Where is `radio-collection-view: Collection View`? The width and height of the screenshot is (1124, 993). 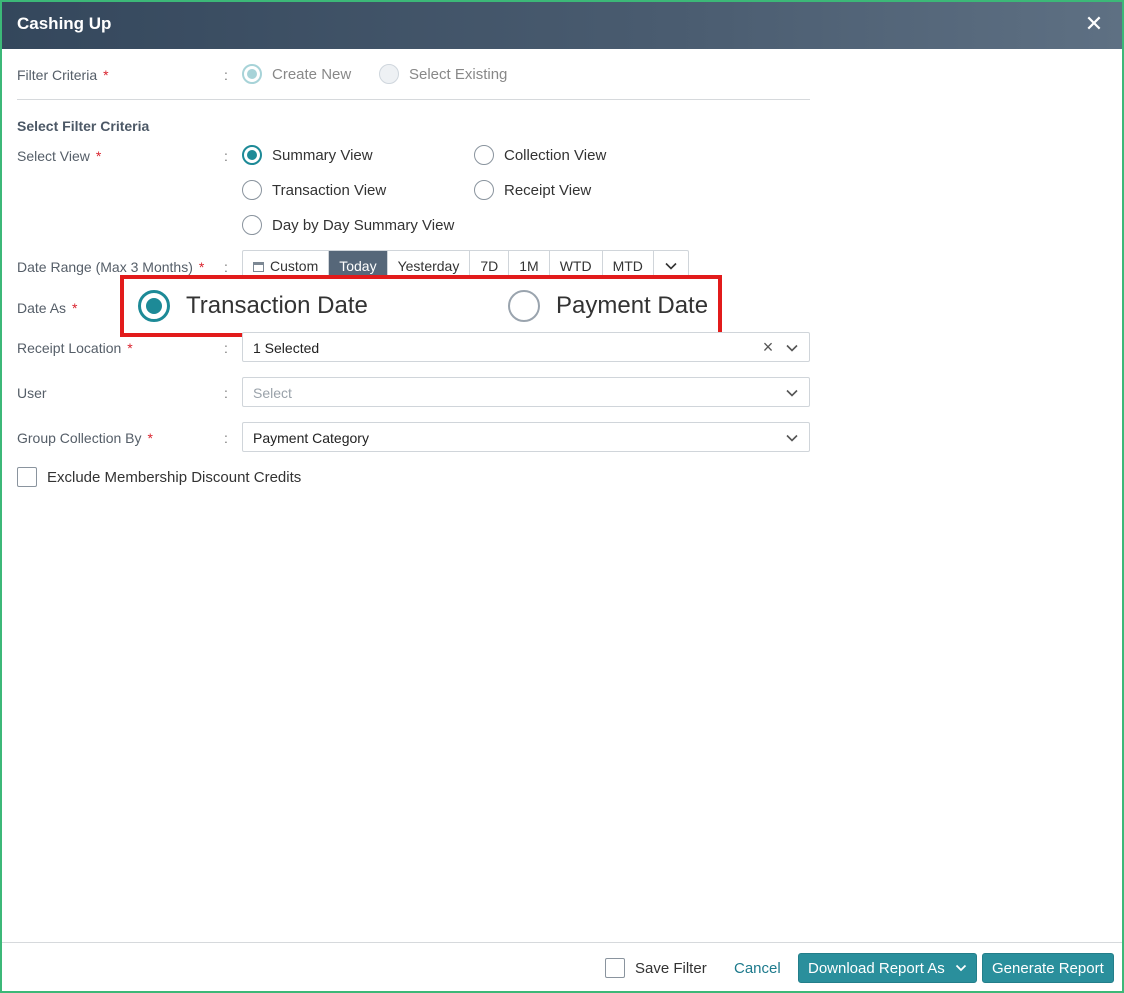 radio-collection-view: Collection View is located at coordinates (540, 155).